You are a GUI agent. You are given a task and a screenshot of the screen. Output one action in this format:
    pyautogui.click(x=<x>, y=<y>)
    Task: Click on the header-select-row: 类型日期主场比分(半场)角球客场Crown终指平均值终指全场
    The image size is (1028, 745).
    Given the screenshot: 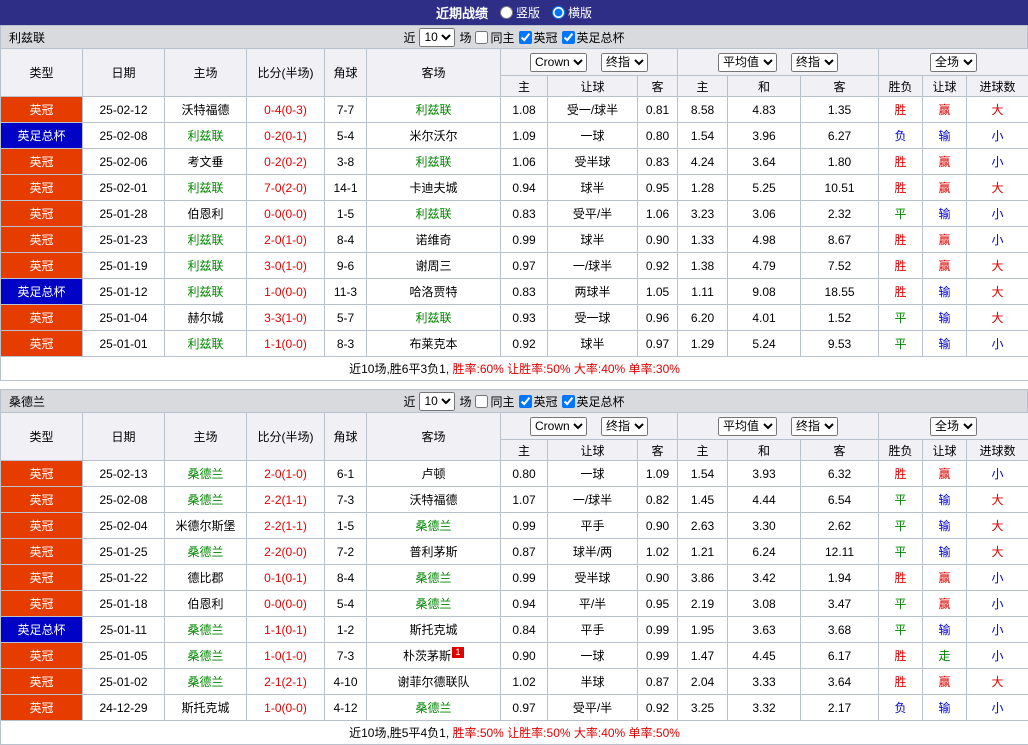 What is the action you would take?
    pyautogui.click(x=514, y=426)
    